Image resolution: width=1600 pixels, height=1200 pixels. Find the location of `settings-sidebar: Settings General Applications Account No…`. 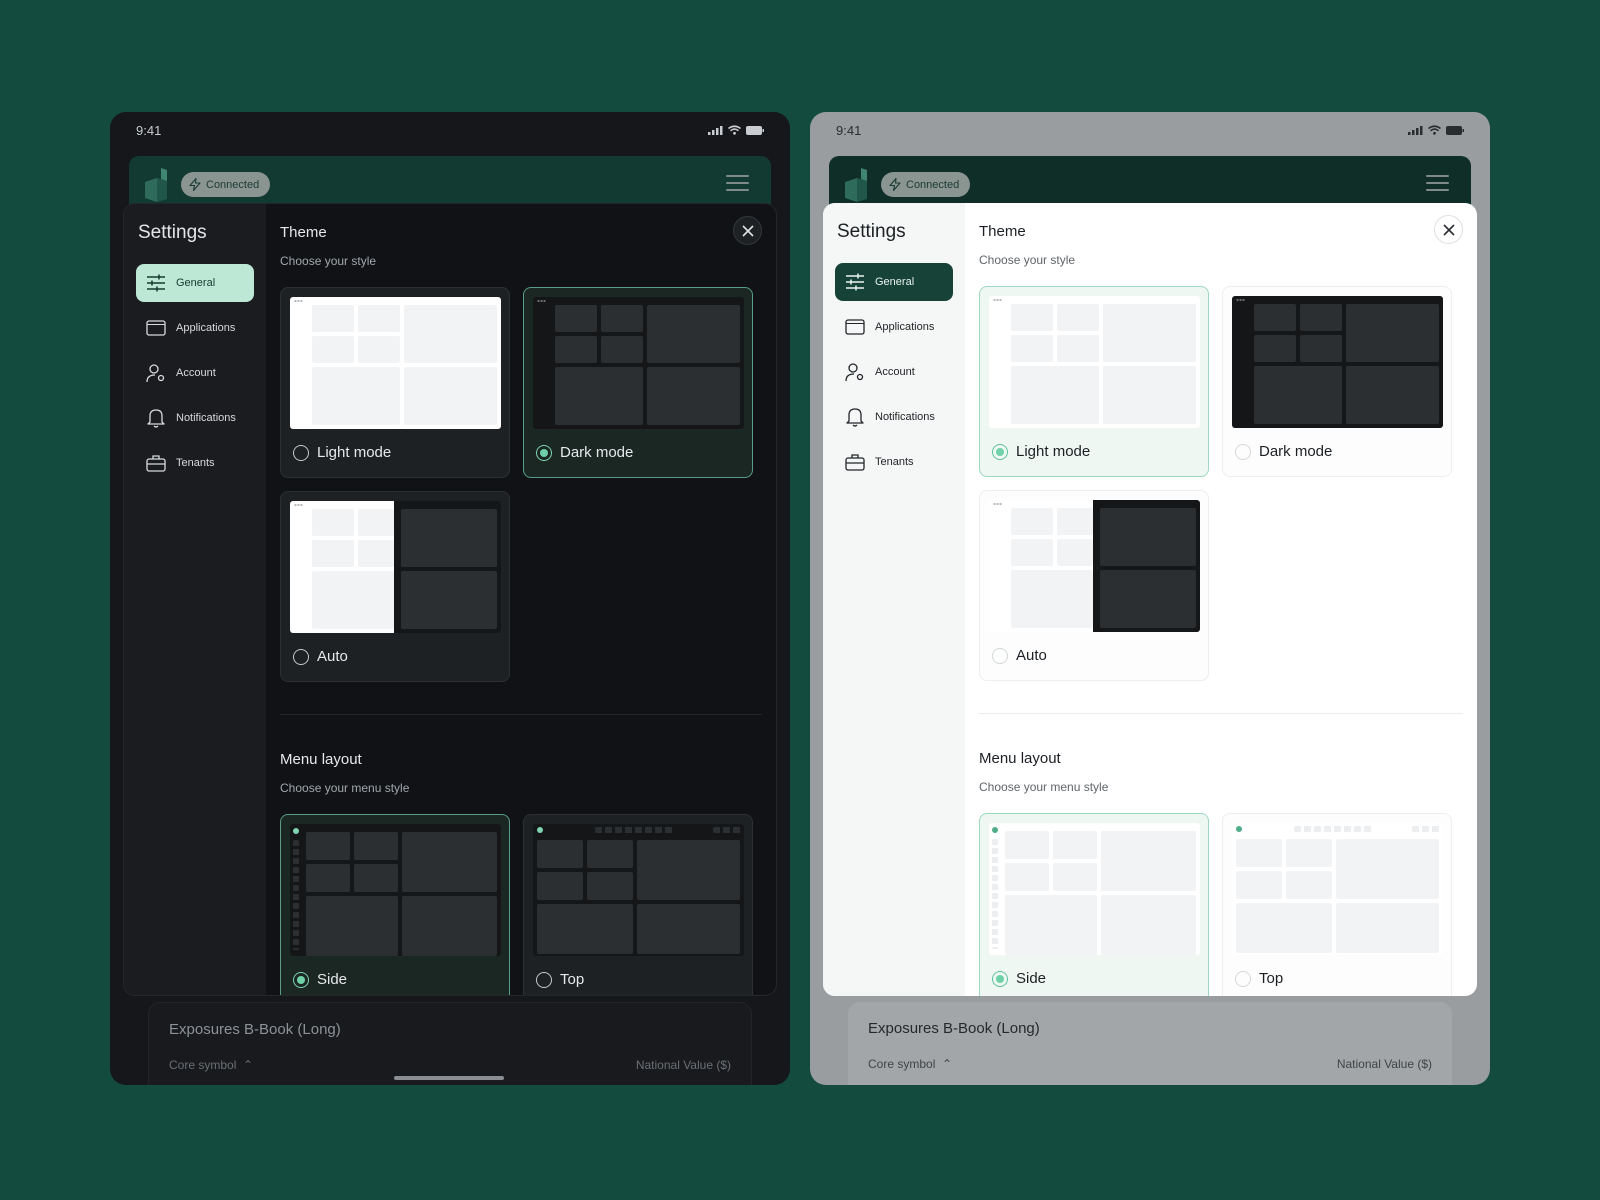

settings-sidebar: Settings General Applications Account No… is located at coordinates (195, 599).